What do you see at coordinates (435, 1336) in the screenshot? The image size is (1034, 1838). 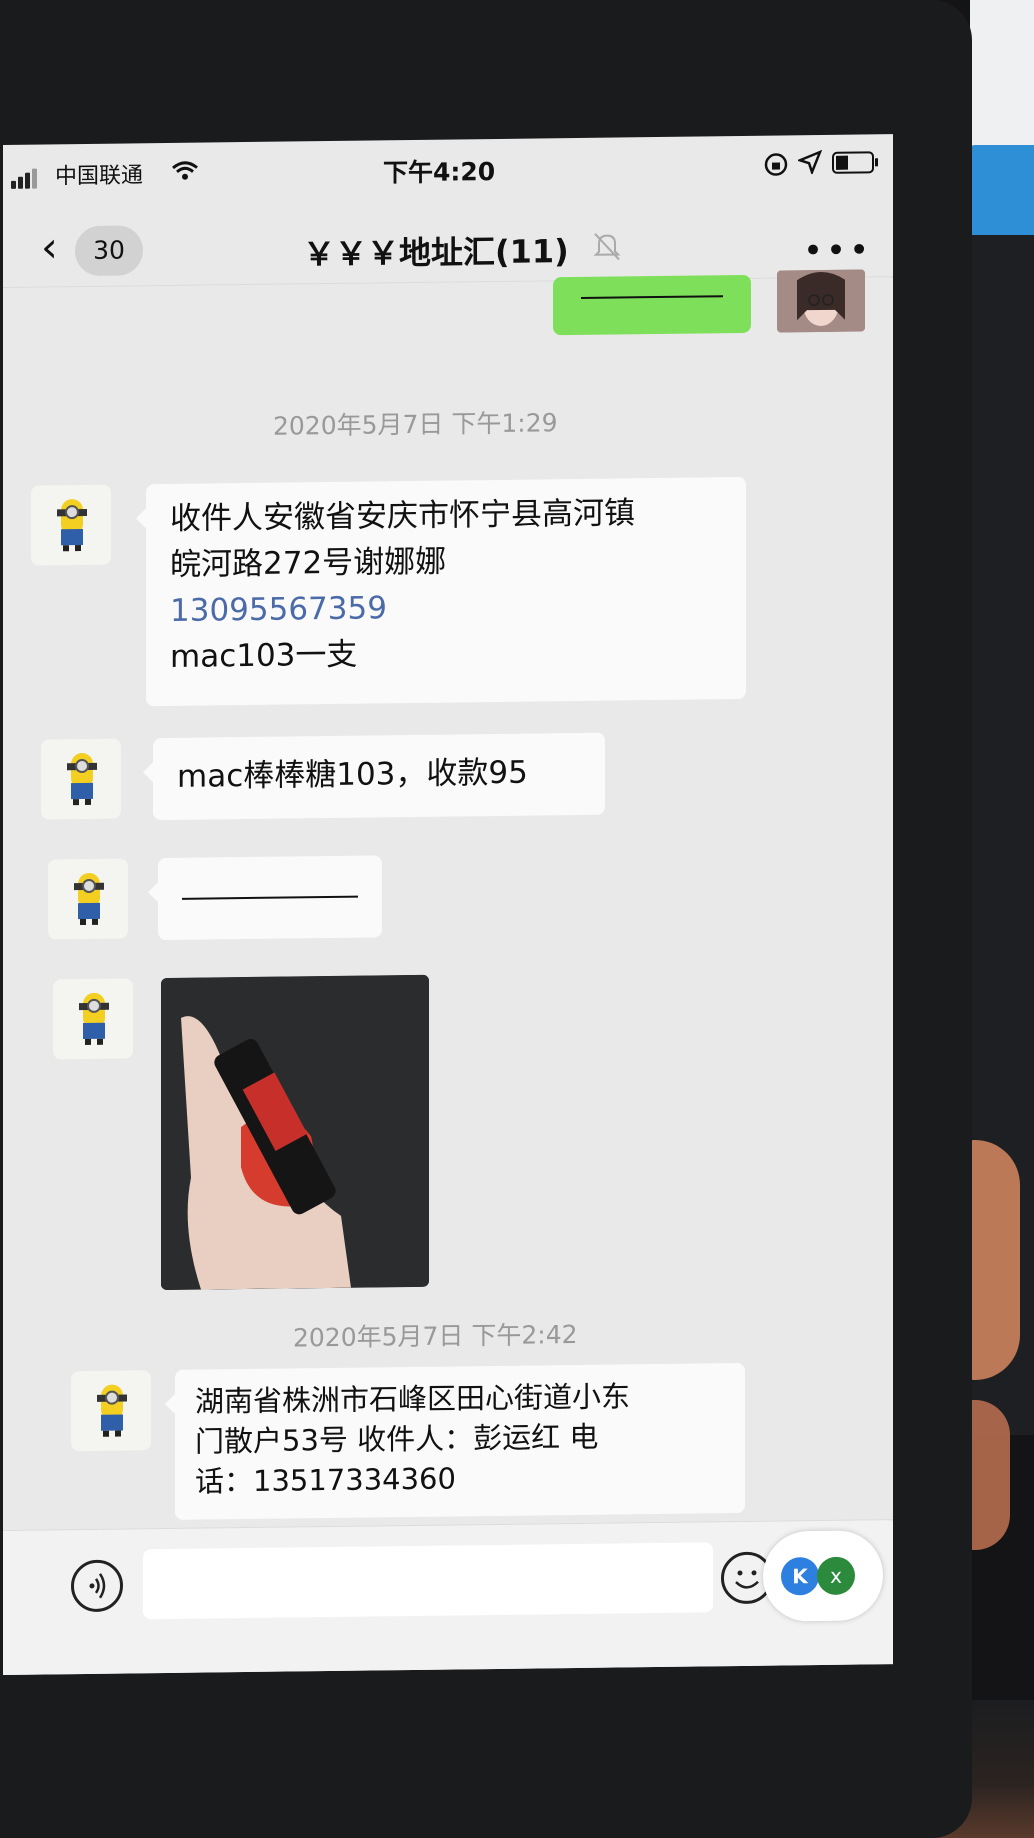 I see `timestamp: 2020年5月7日 下午2:42` at bounding box center [435, 1336].